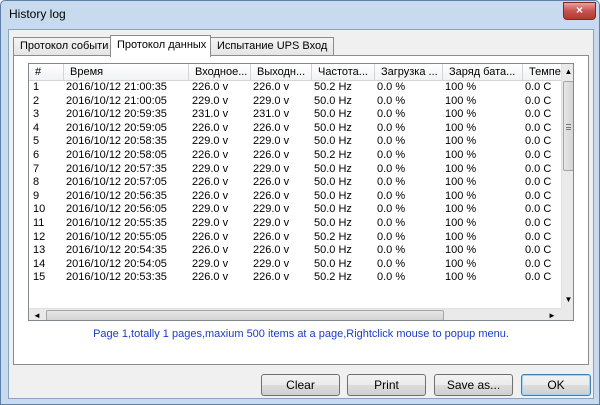 Image resolution: width=600 pixels, height=405 pixels. Describe the element at coordinates (116, 277) in the screenshot. I see `table-cell: 2016/10/12 20:53:35` at that location.